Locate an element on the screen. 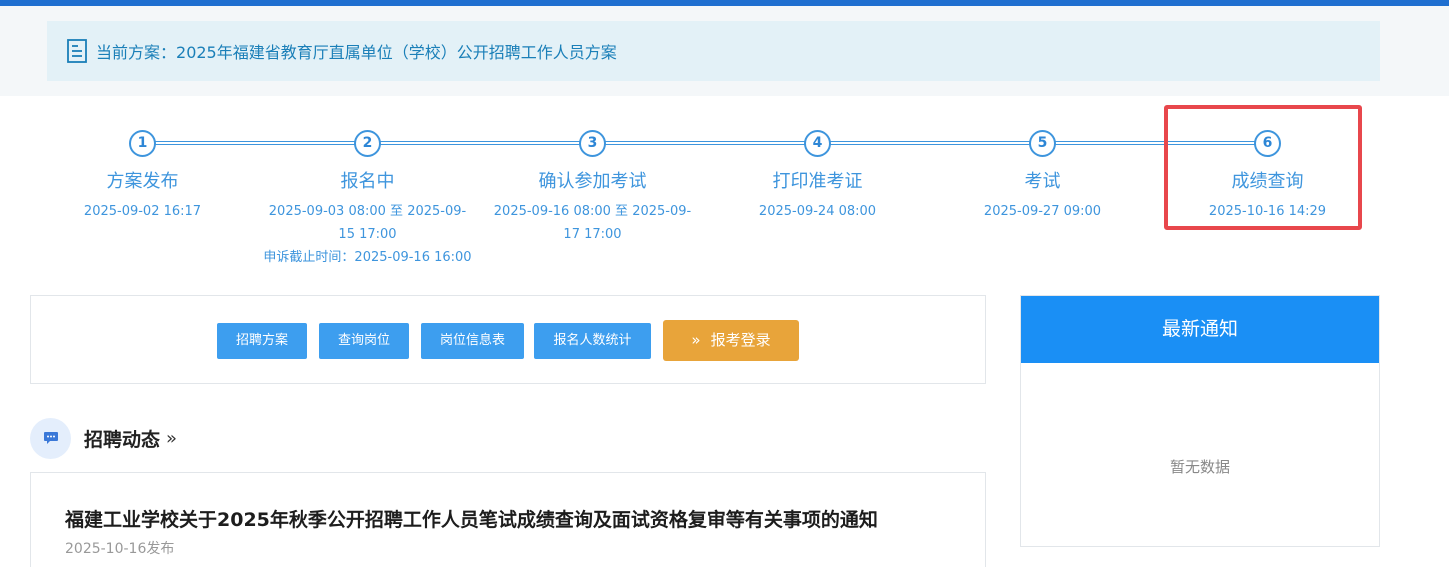 The image size is (1449, 567). step-number: 6 is located at coordinates (1267, 143).